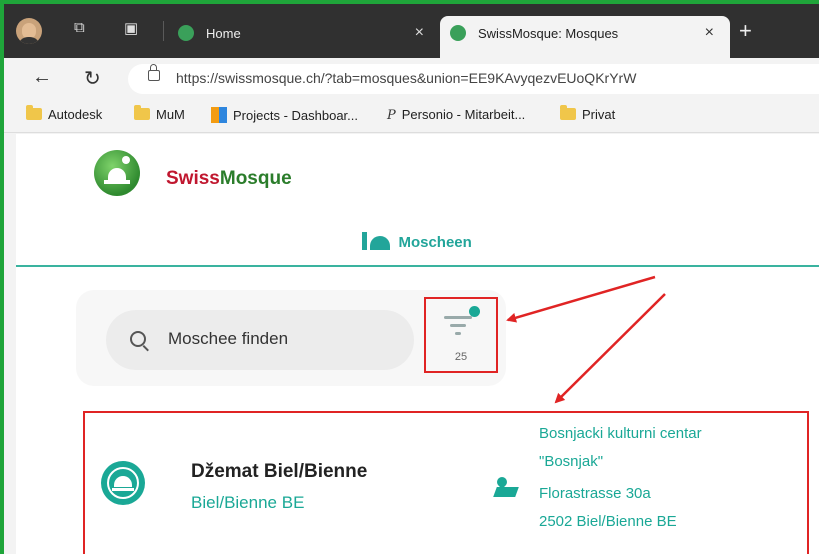 The image size is (819, 554). Describe the element at coordinates (42, 77) in the screenshot. I see `back-button: ←` at that location.